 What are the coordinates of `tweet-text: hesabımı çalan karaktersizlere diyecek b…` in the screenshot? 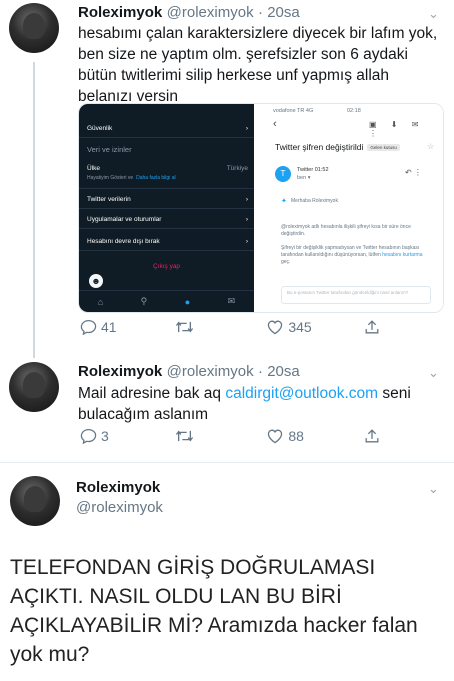 It's located at (258, 65).